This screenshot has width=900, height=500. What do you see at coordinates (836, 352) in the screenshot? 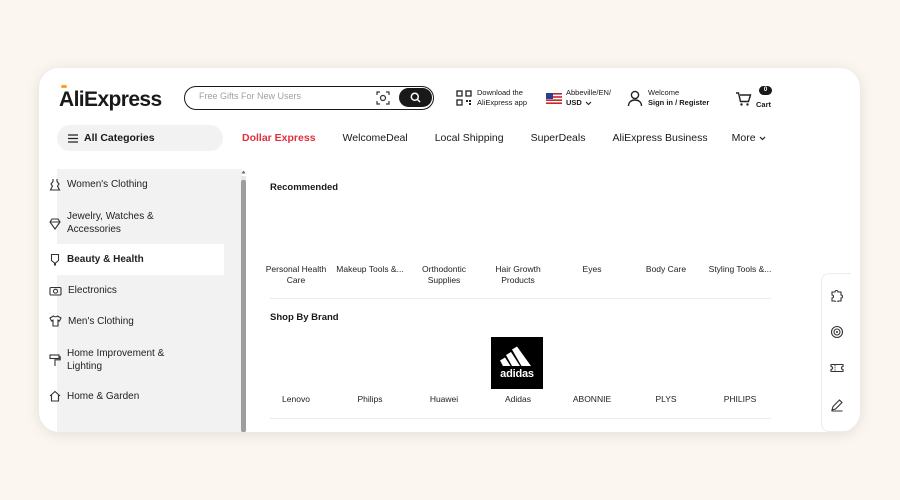
I see `floating-toolbar` at bounding box center [836, 352].